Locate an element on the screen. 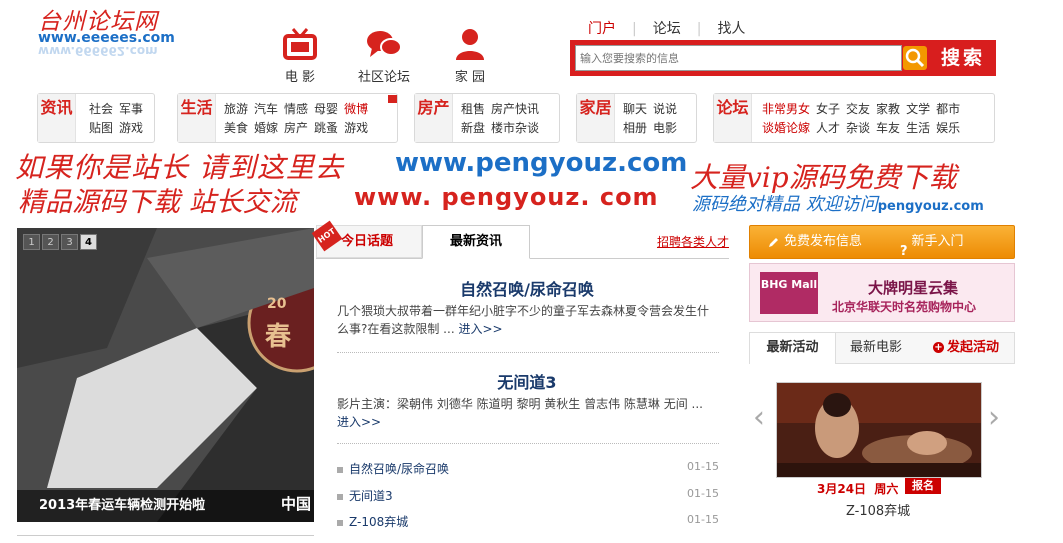 This screenshot has height=543, width=1063. category-link: 都市 is located at coordinates (948, 109).